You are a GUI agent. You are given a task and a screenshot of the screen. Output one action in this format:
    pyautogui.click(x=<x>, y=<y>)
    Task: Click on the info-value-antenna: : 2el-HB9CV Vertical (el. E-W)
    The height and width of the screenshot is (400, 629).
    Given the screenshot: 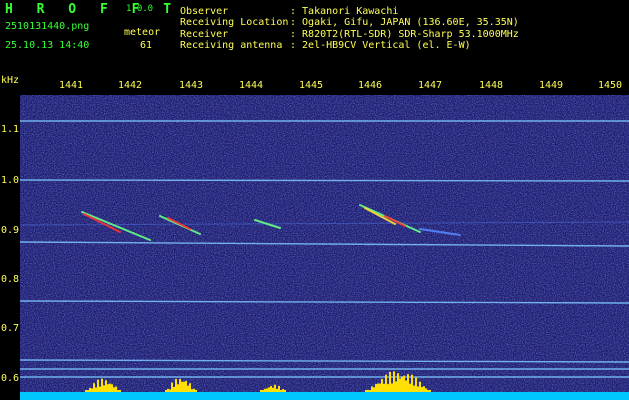 What is the action you would take?
    pyautogui.click(x=380, y=45)
    